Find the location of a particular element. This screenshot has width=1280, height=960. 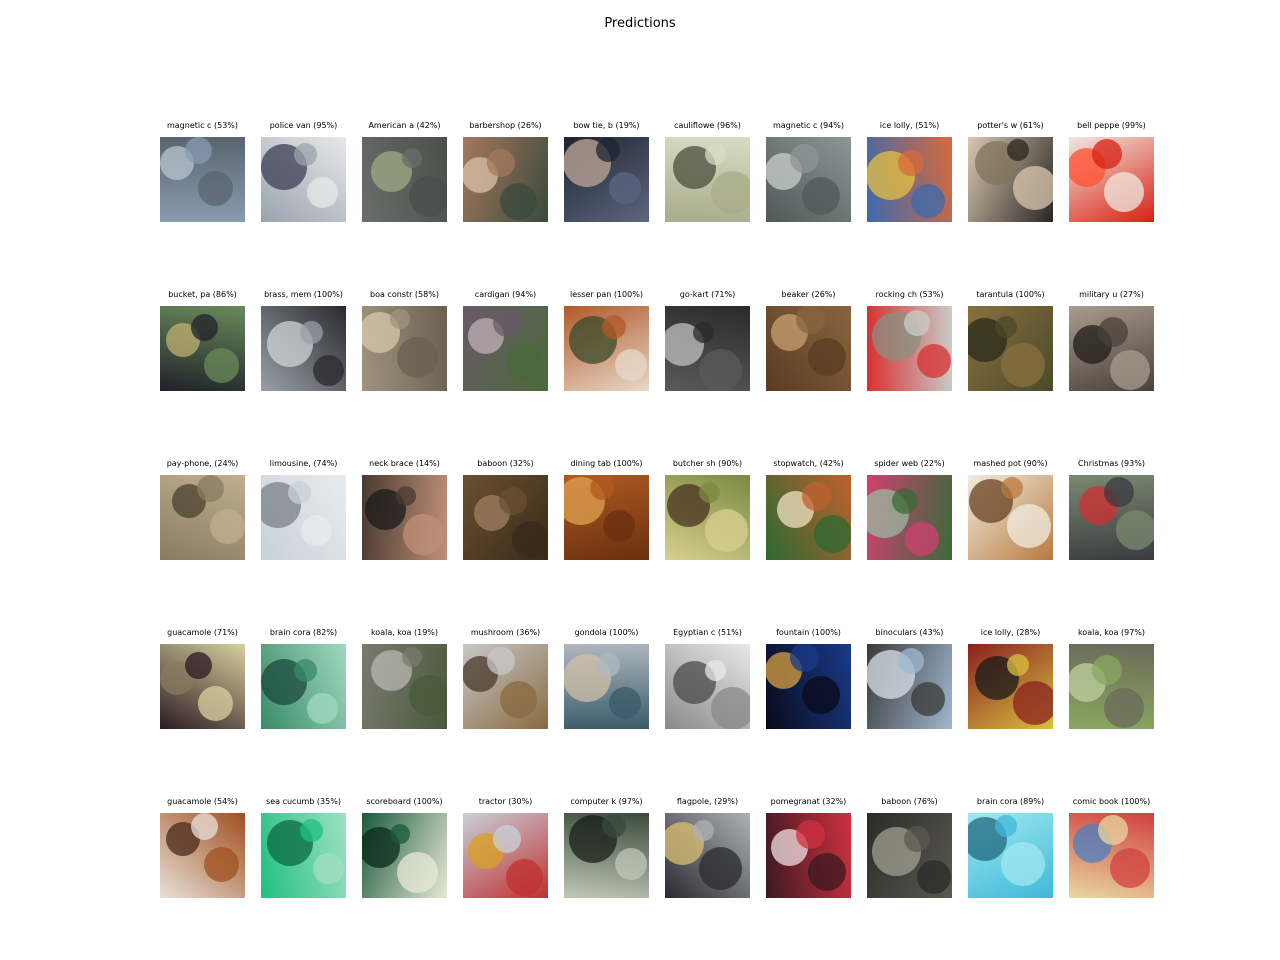

prediction-cell: pay-phone, (24%) is located at coordinates (202, 509).